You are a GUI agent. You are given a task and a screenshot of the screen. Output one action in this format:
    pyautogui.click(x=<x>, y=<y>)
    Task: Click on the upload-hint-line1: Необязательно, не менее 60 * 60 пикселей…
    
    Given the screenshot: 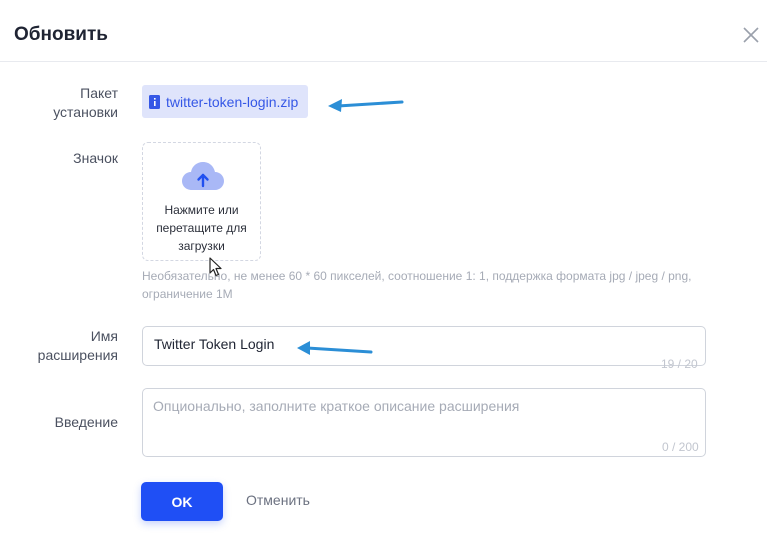 What is the action you would take?
    pyautogui.click(x=417, y=276)
    